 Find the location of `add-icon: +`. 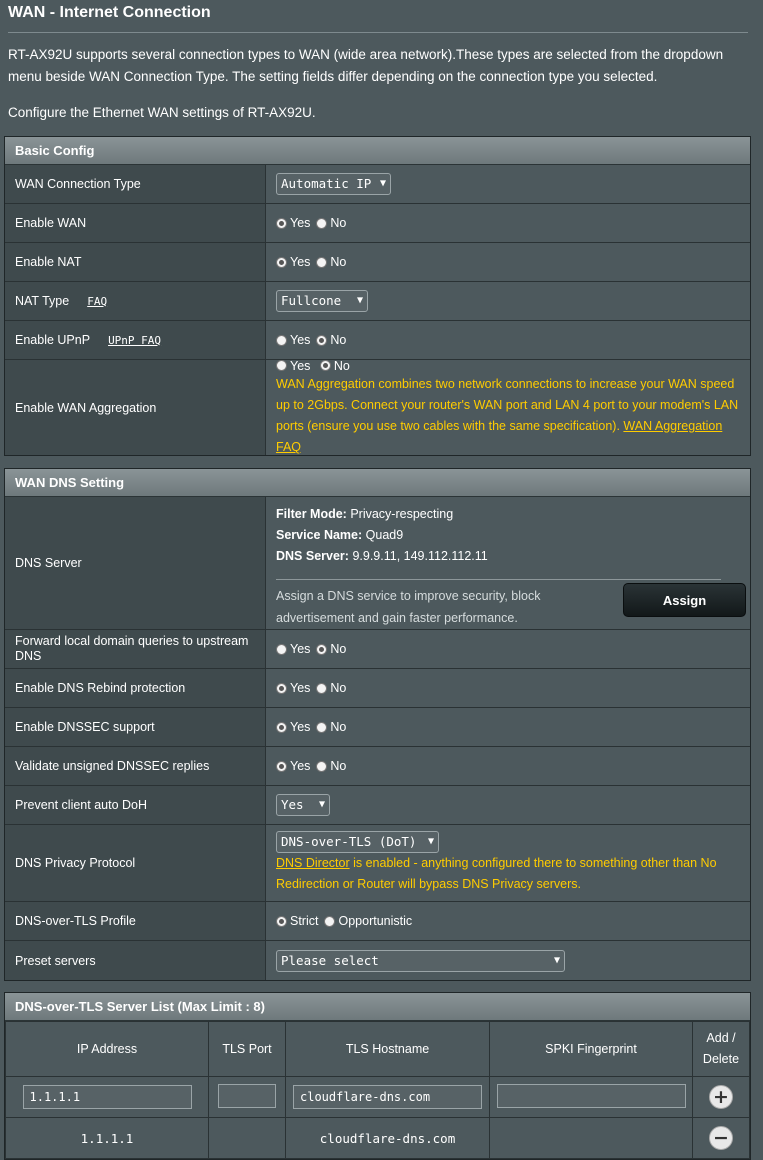

add-icon: + is located at coordinates (721, 1097).